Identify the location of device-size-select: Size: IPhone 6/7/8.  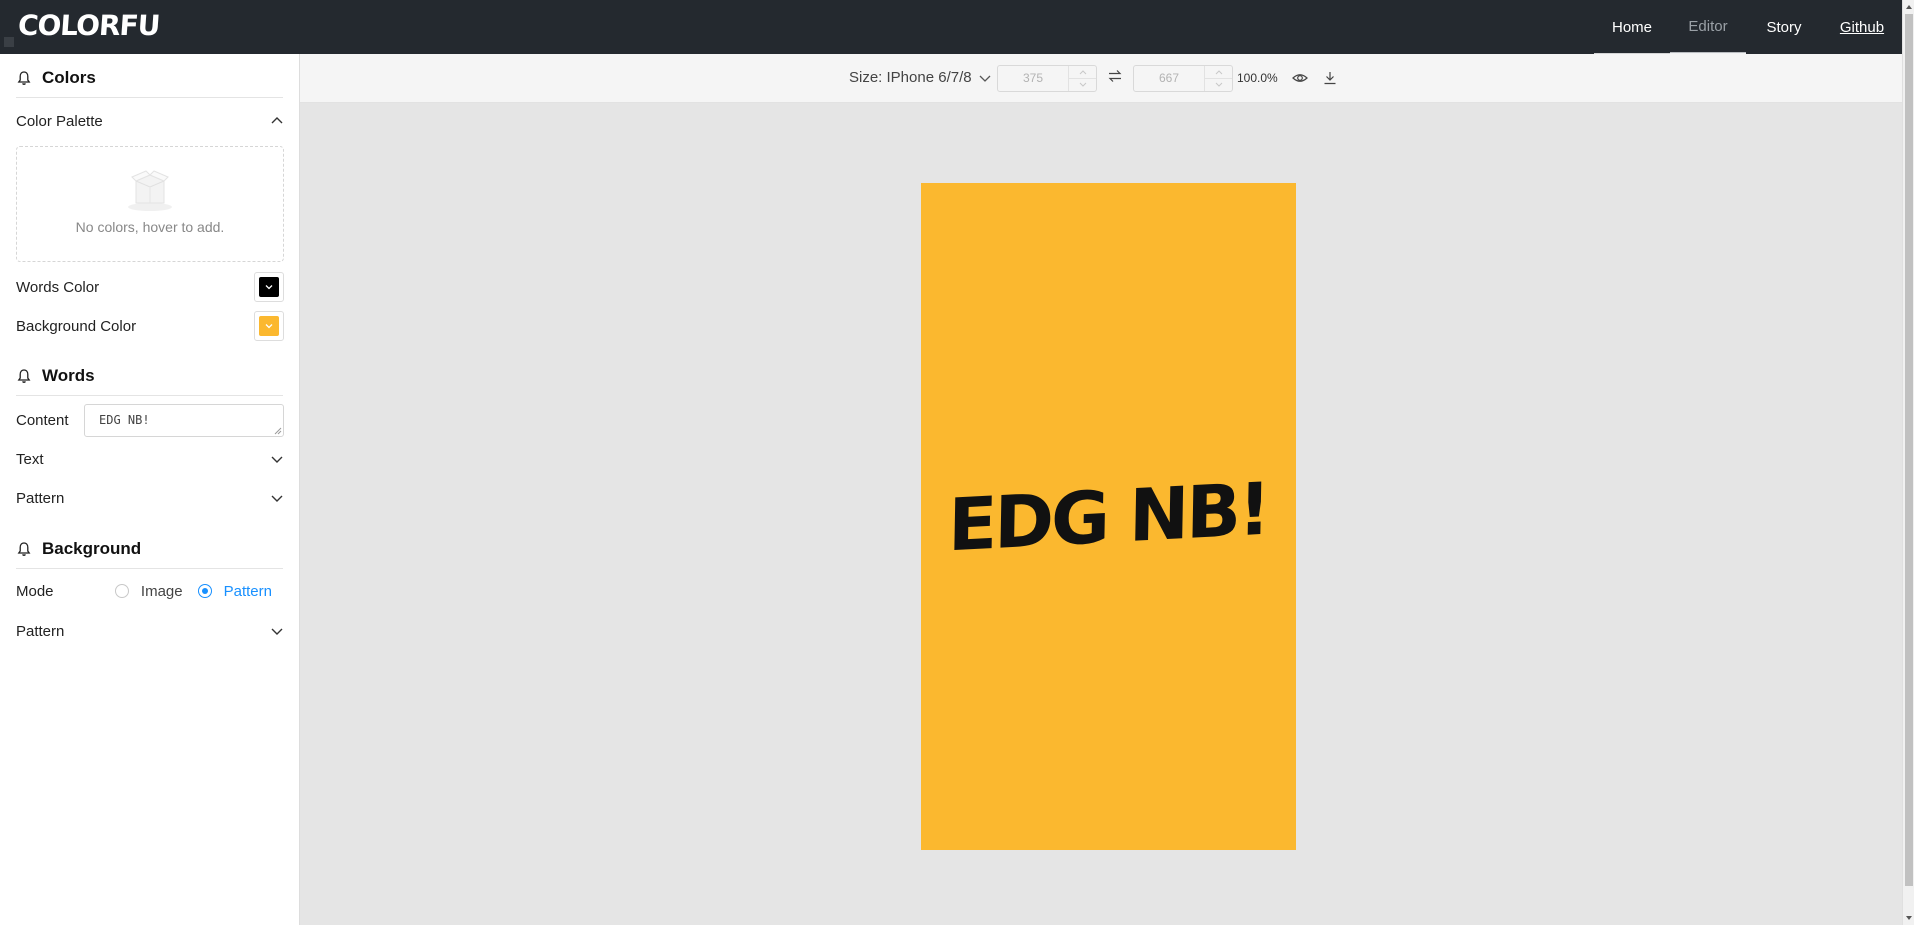
(920, 77).